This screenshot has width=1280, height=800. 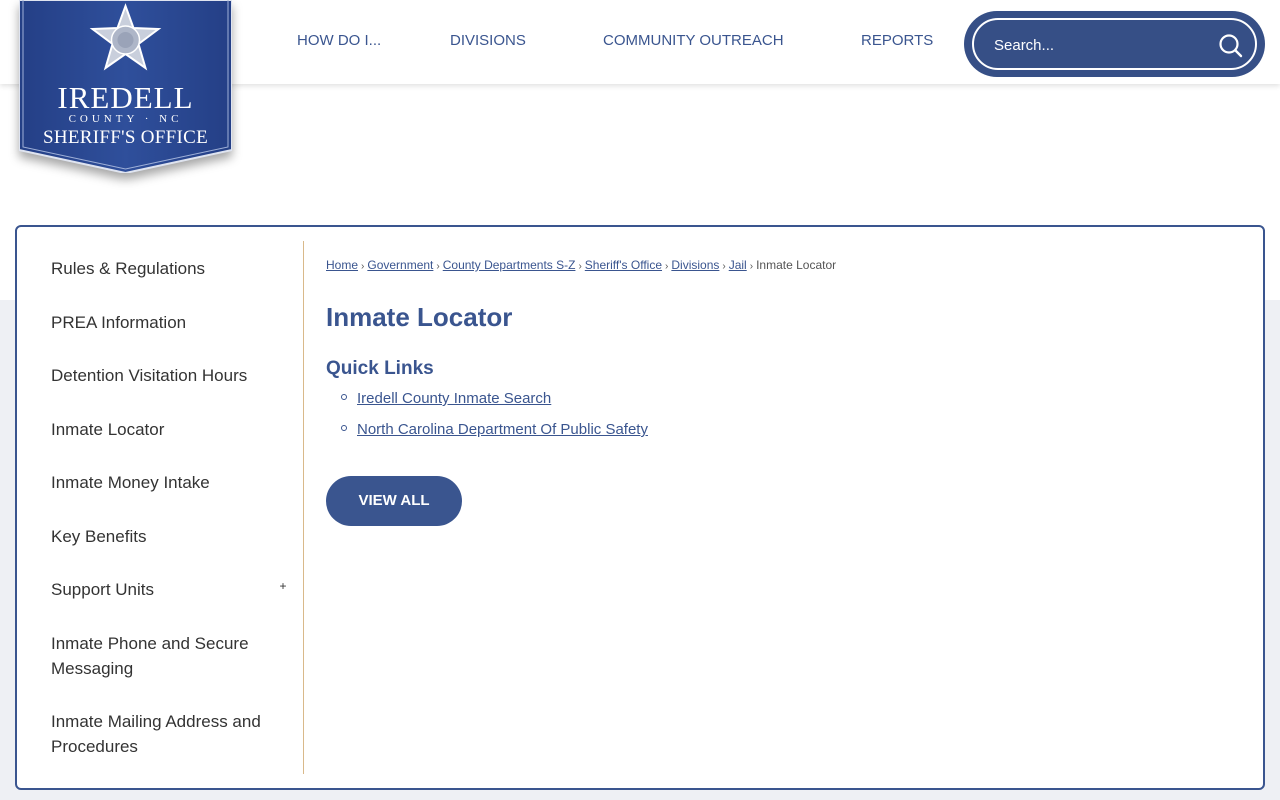 I want to click on quick-link-item: Iredell County Inmate Search, so click(x=446, y=398).